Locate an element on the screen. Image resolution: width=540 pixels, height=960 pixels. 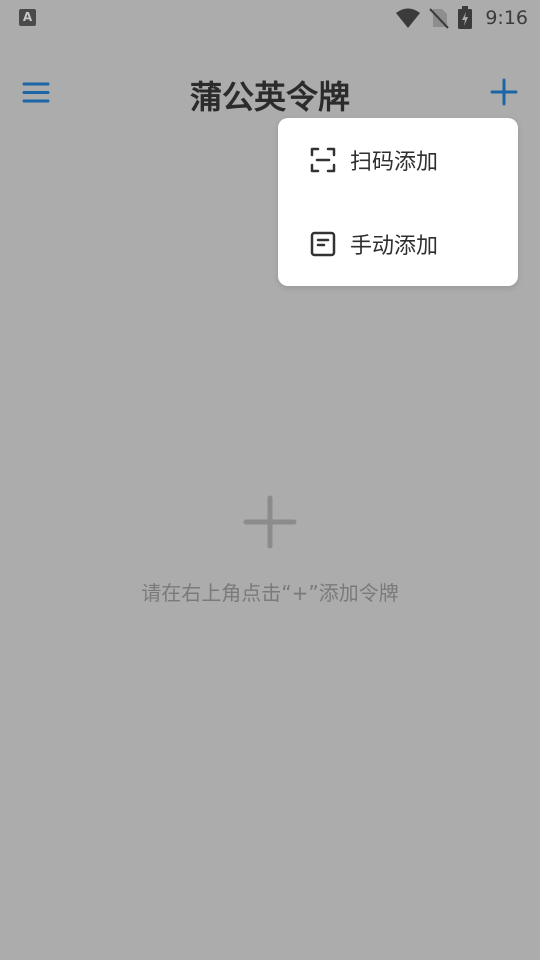
menu-item-scan-add: 扫码添加 is located at coordinates (398, 160).